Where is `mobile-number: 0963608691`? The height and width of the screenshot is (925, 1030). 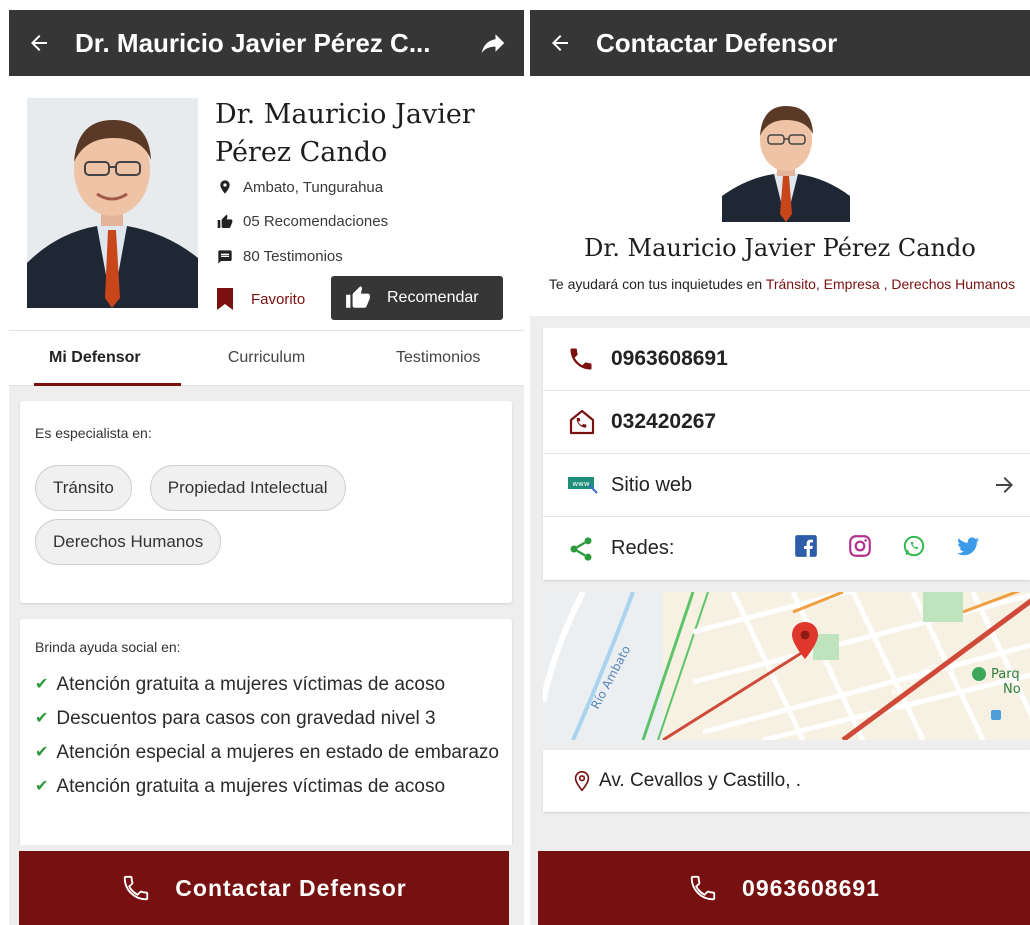
mobile-number: 0963608691 is located at coordinates (669, 358).